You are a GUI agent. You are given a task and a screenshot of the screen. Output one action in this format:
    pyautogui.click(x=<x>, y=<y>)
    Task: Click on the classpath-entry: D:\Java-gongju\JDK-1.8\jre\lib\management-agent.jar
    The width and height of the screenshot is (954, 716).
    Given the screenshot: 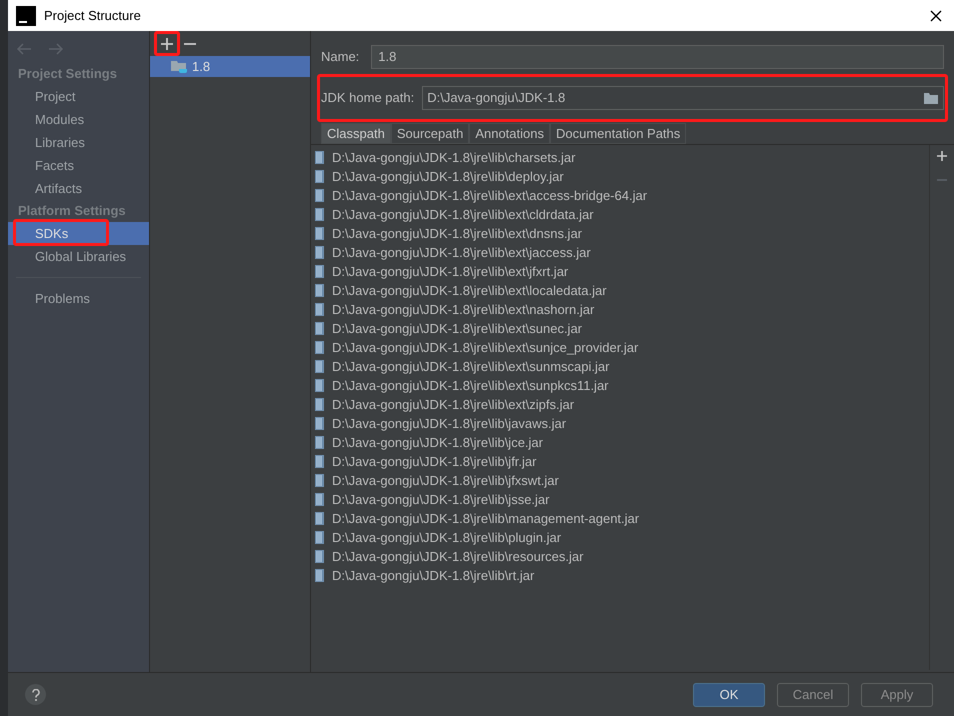 What is the action you would take?
    pyautogui.click(x=486, y=518)
    